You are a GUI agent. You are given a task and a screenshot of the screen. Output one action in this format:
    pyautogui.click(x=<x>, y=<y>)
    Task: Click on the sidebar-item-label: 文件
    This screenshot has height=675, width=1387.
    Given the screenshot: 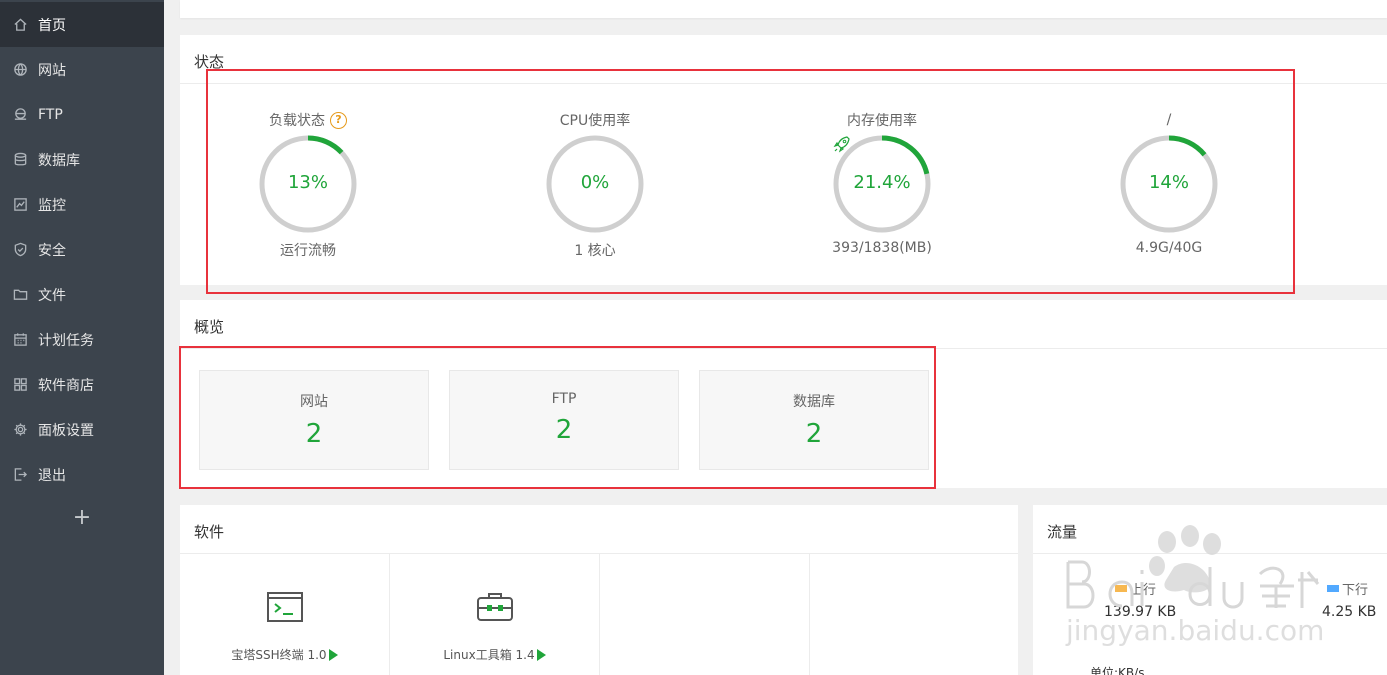 What is the action you would take?
    pyautogui.click(x=52, y=295)
    